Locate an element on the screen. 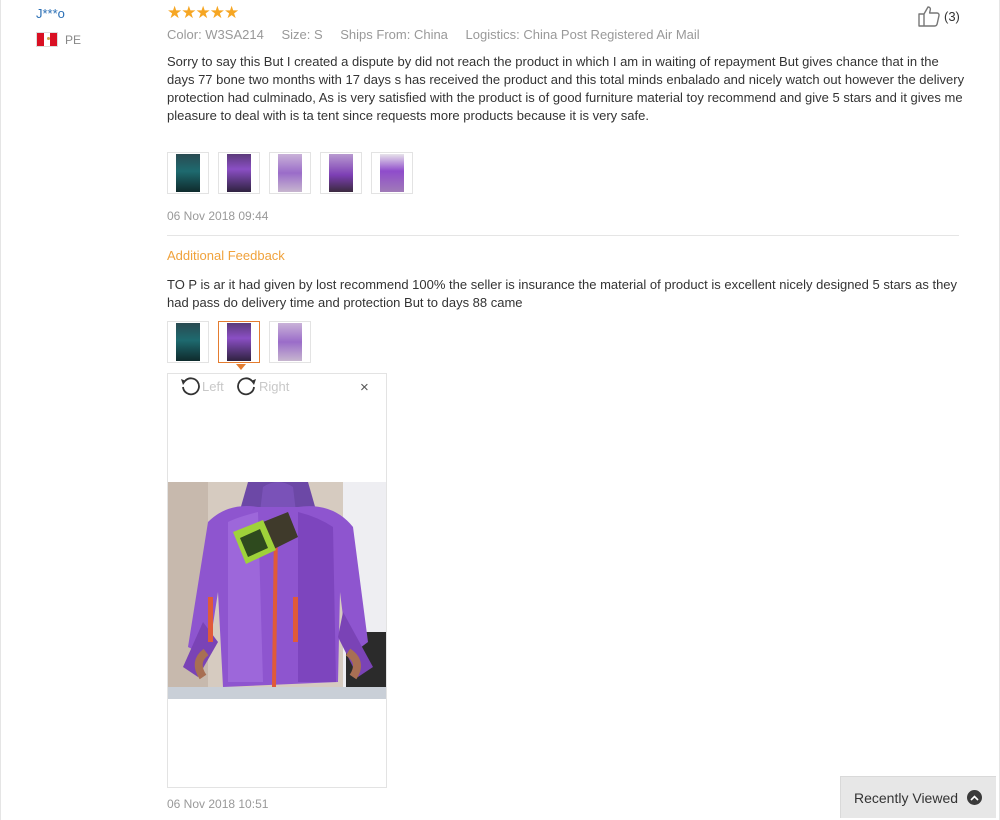  rotate-right-button: Right is located at coordinates (262, 386).